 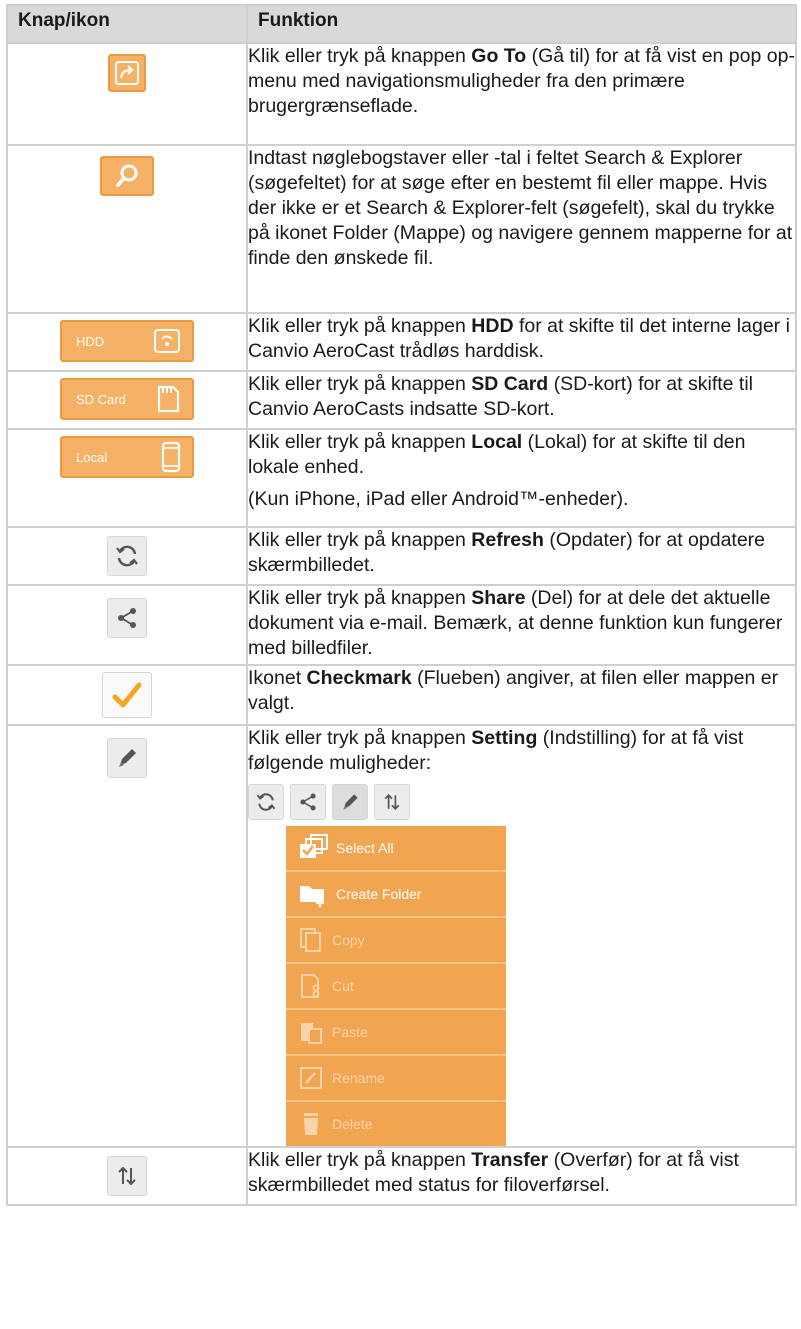 I want to click on icon-cell: Local, so click(x=127, y=478).